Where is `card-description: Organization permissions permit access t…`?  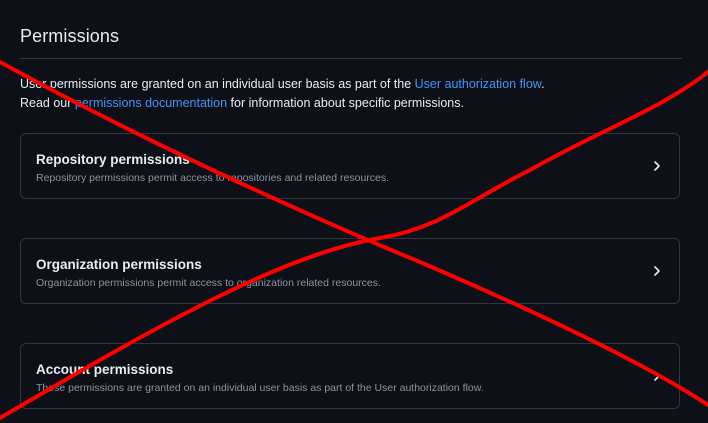
card-description: Organization permissions permit access t… is located at coordinates (208, 283).